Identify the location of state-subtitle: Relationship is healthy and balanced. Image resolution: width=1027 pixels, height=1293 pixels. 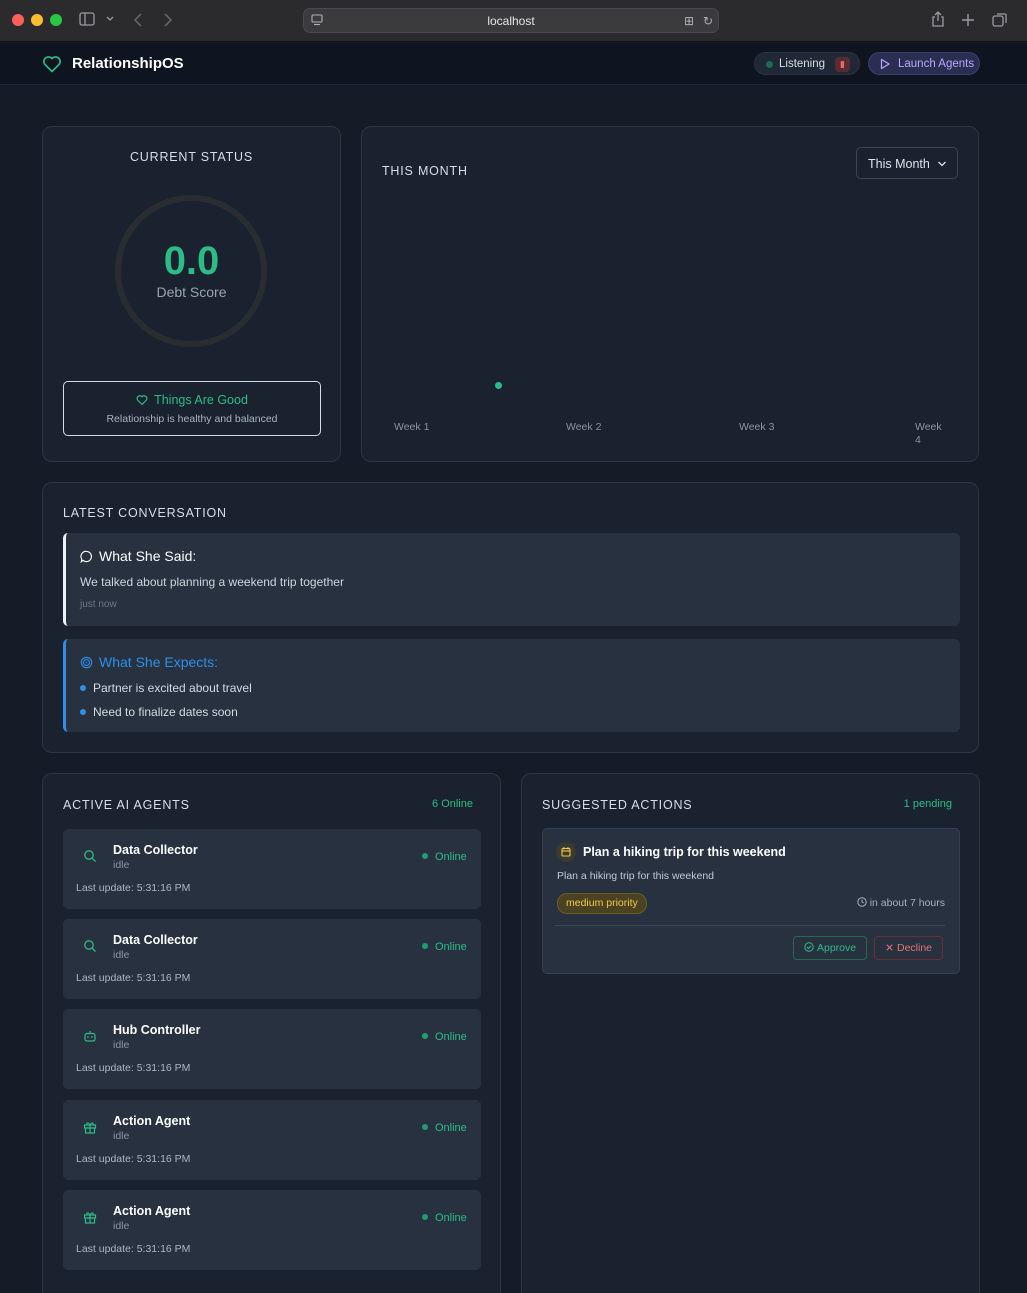
(192, 419).